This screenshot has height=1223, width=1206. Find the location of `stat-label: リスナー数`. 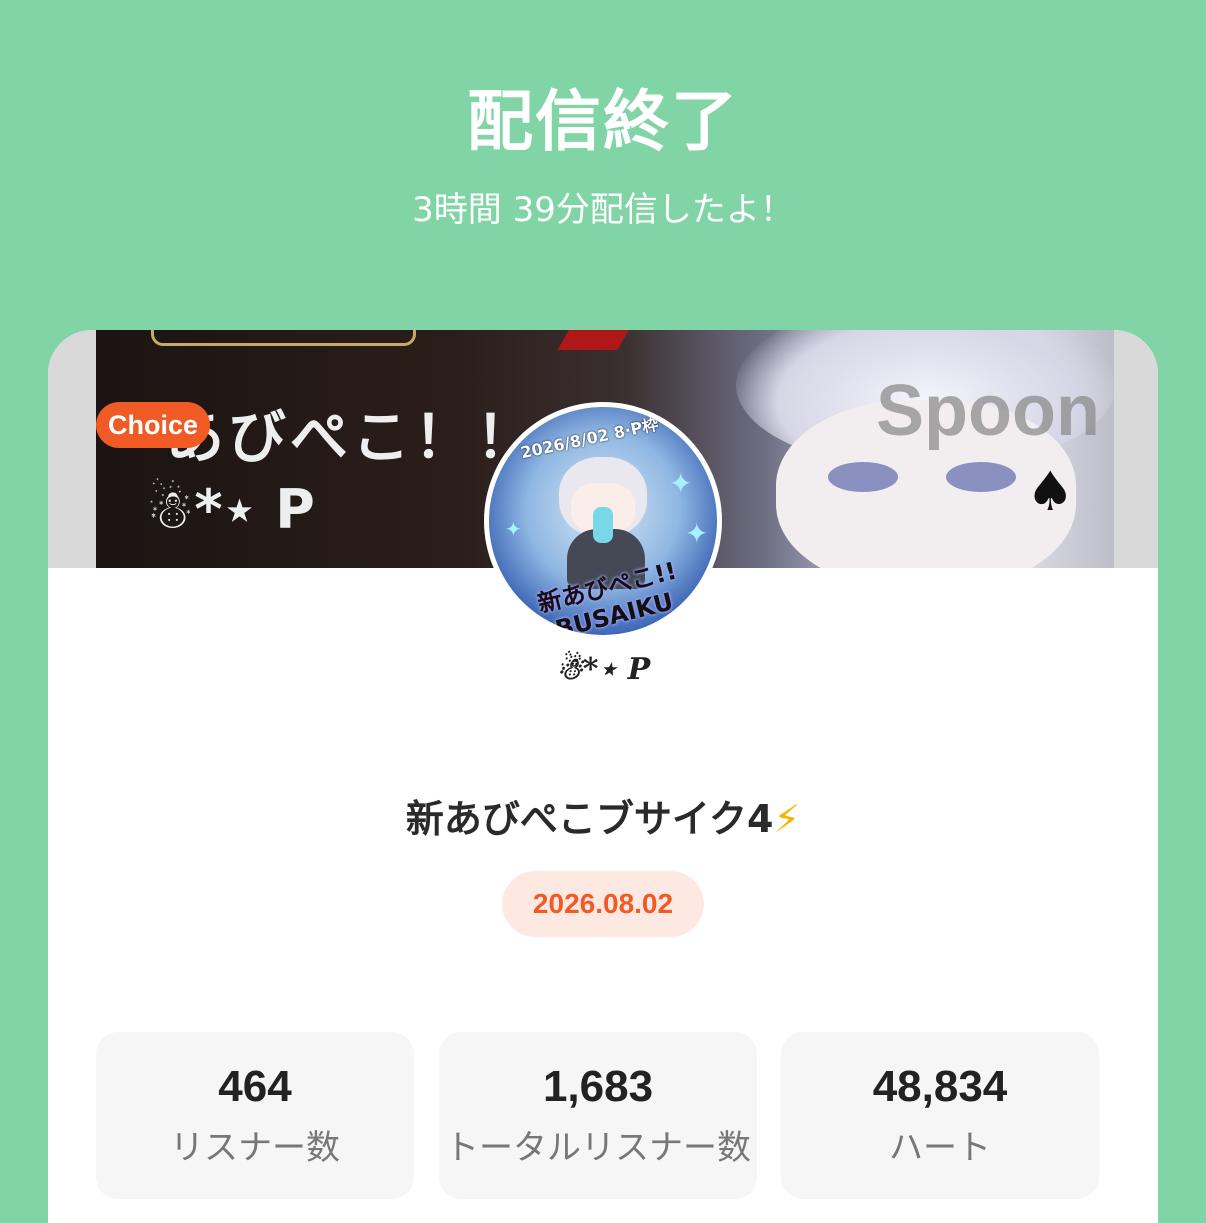

stat-label: リスナー数 is located at coordinates (255, 1148).